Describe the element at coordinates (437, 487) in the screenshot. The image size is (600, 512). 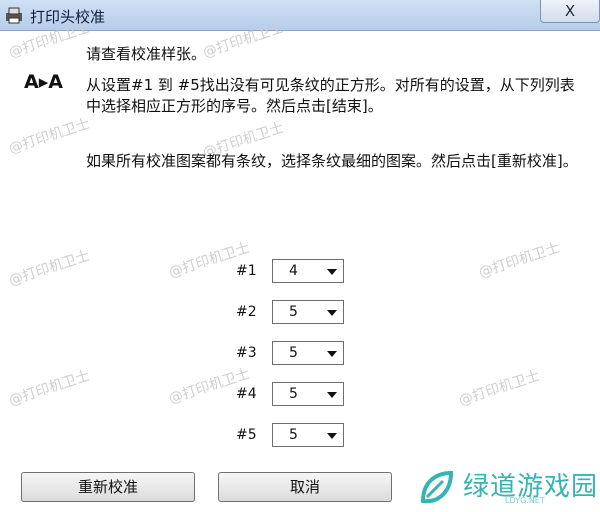
I see `leaf-logo-icon` at that location.